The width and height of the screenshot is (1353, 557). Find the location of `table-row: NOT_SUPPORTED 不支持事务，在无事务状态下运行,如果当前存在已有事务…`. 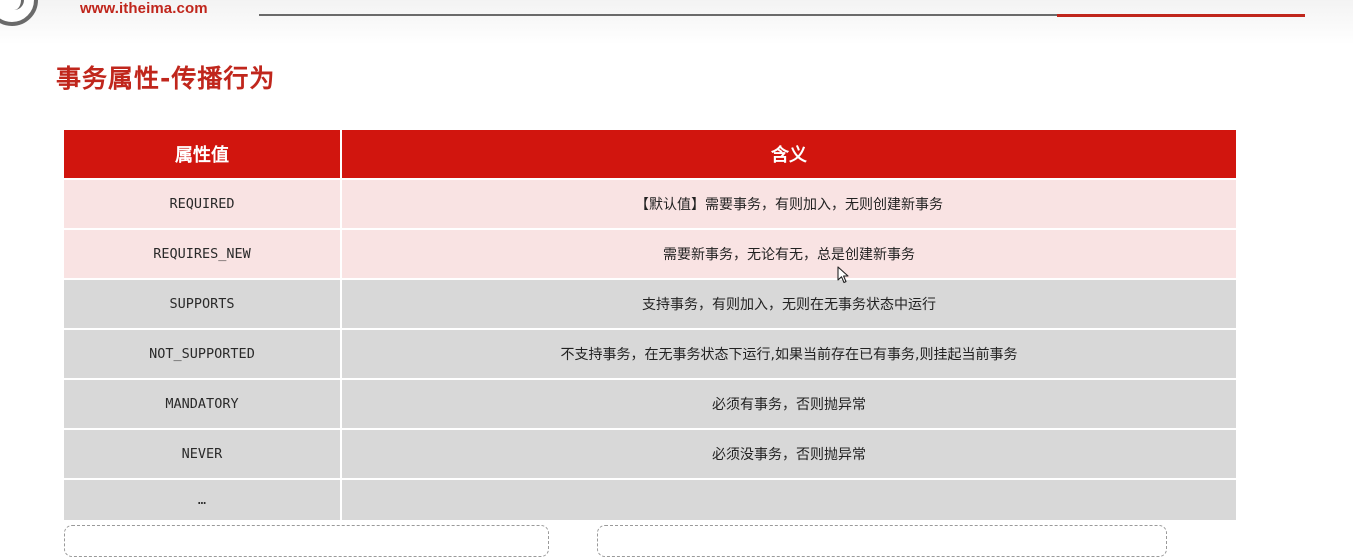

table-row: NOT_SUPPORTED 不支持事务，在无事务状态下运行,如果当前存在已有事务… is located at coordinates (650, 354).